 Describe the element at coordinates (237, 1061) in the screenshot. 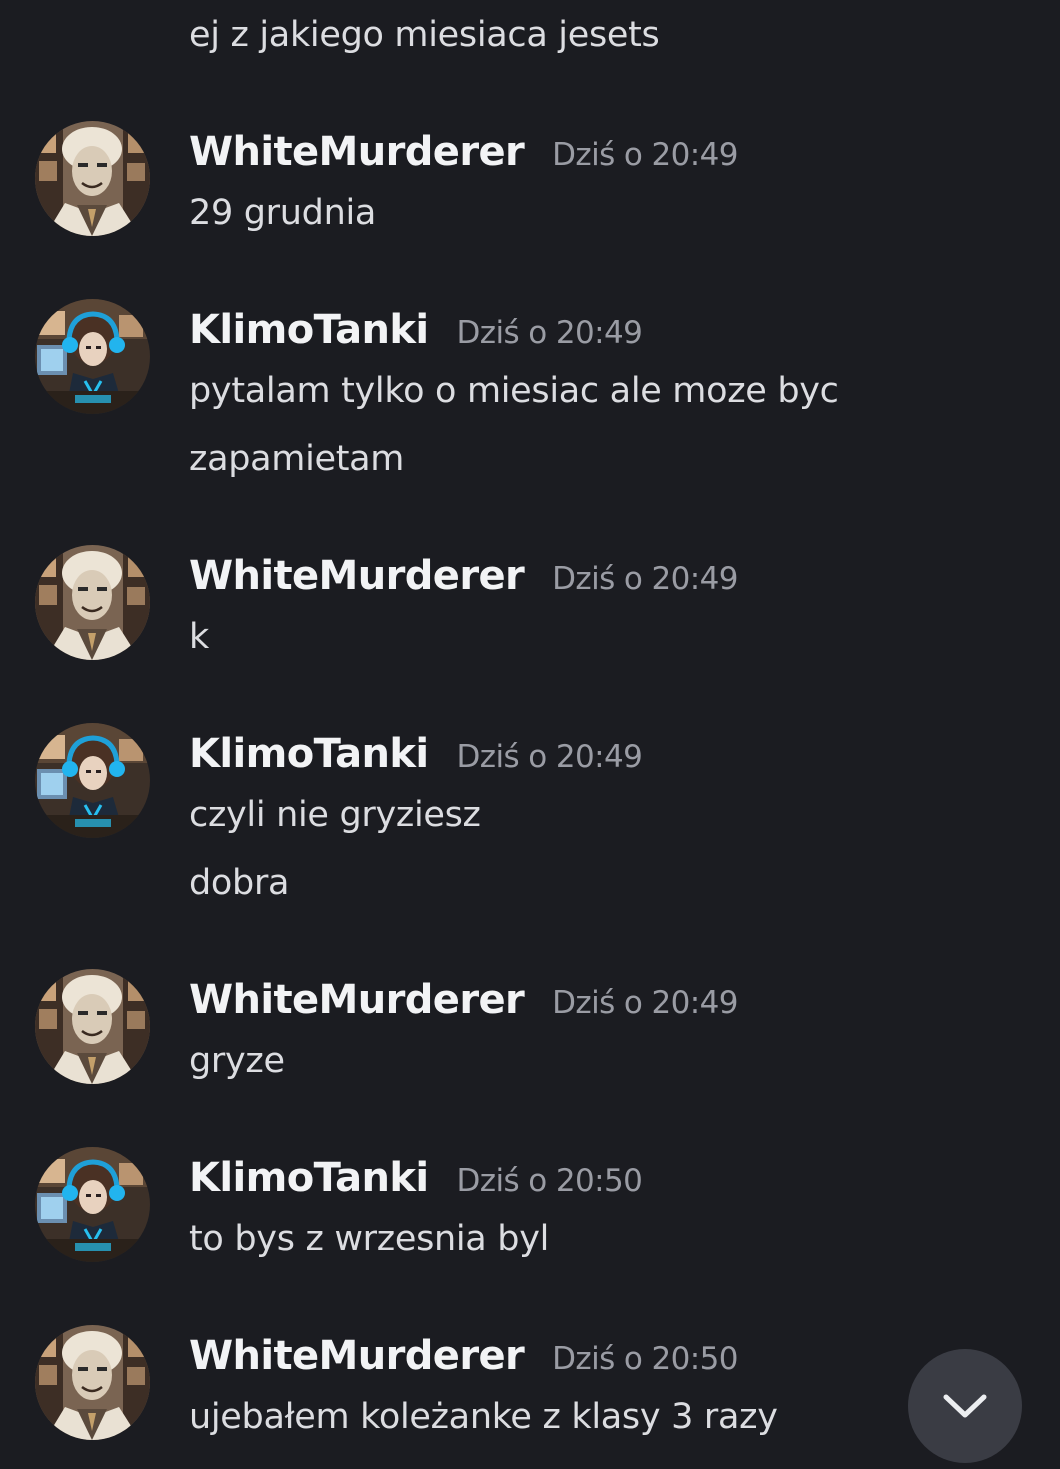

I see `message-text: gryze` at that location.